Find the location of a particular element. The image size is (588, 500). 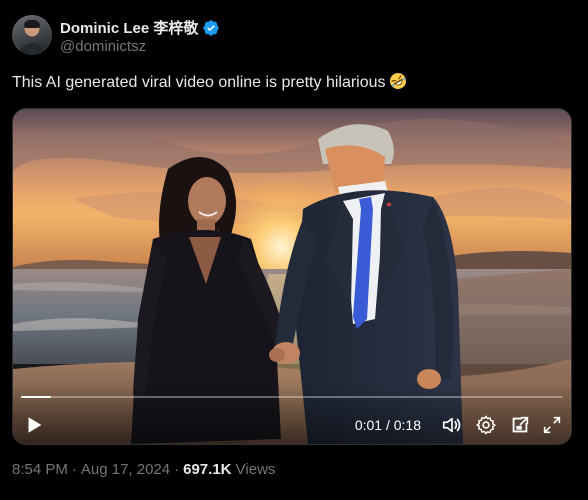

avatar-hair is located at coordinates (32, 24).